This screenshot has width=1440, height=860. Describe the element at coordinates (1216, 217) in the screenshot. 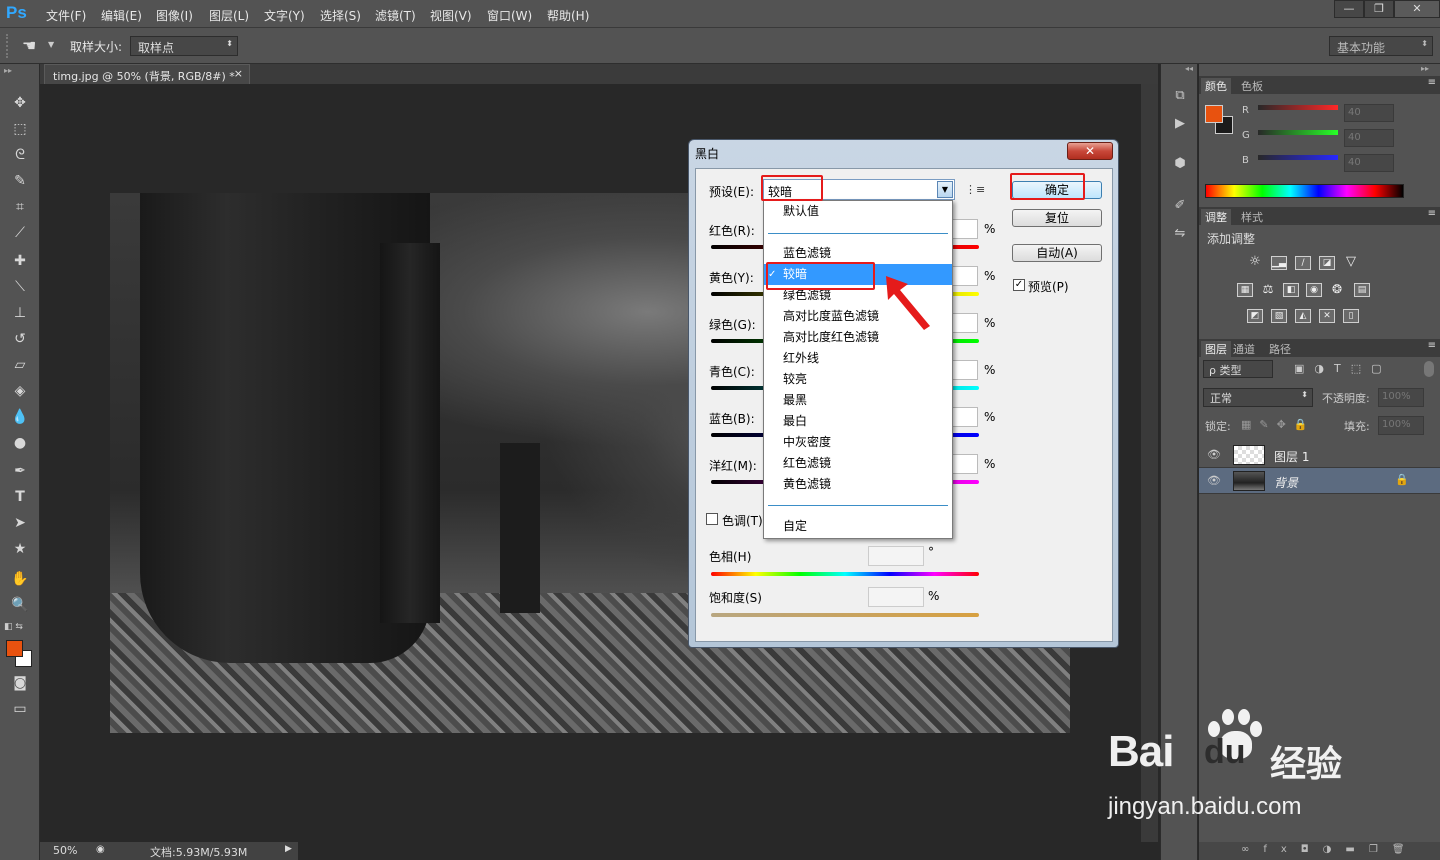

I see `tab-adjustments: 调整` at that location.